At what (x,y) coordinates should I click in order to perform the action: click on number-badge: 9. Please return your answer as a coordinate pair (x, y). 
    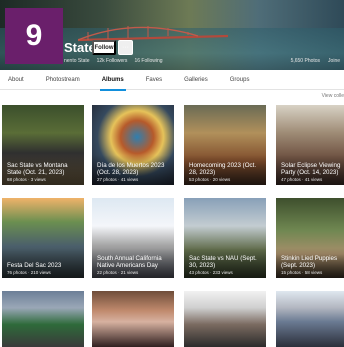
    Looking at the image, I should click on (34, 36).